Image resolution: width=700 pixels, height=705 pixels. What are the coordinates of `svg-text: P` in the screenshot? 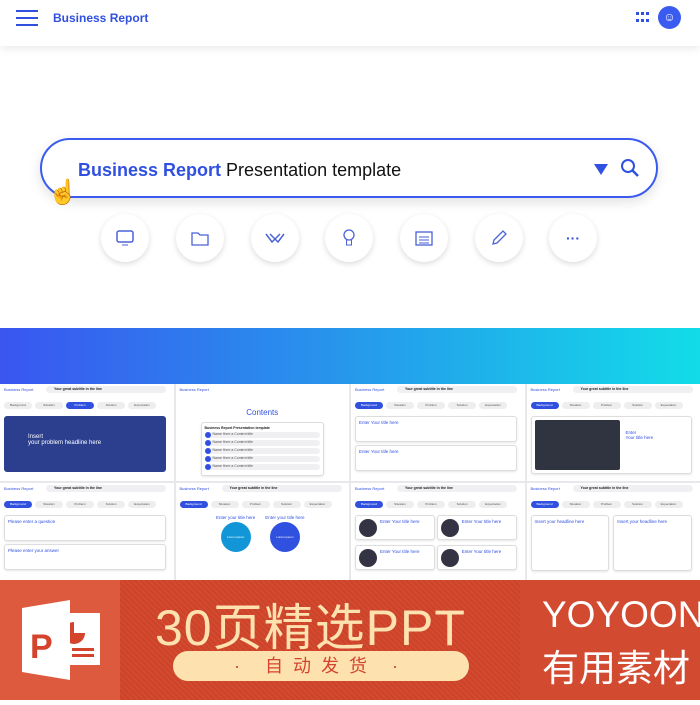 It's located at (41, 647).